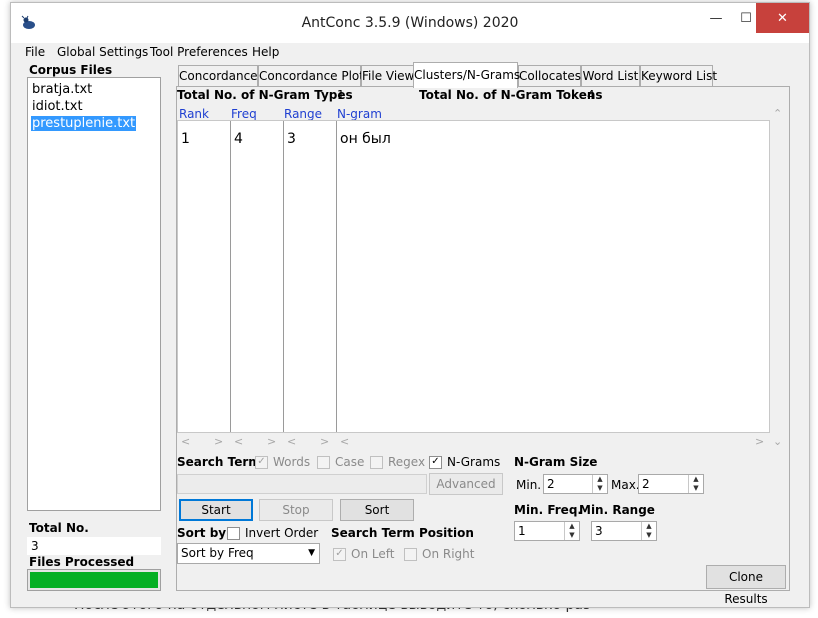 This screenshot has width=818, height=618. What do you see at coordinates (377, 510) in the screenshot?
I see `sort-button: Sort` at bounding box center [377, 510].